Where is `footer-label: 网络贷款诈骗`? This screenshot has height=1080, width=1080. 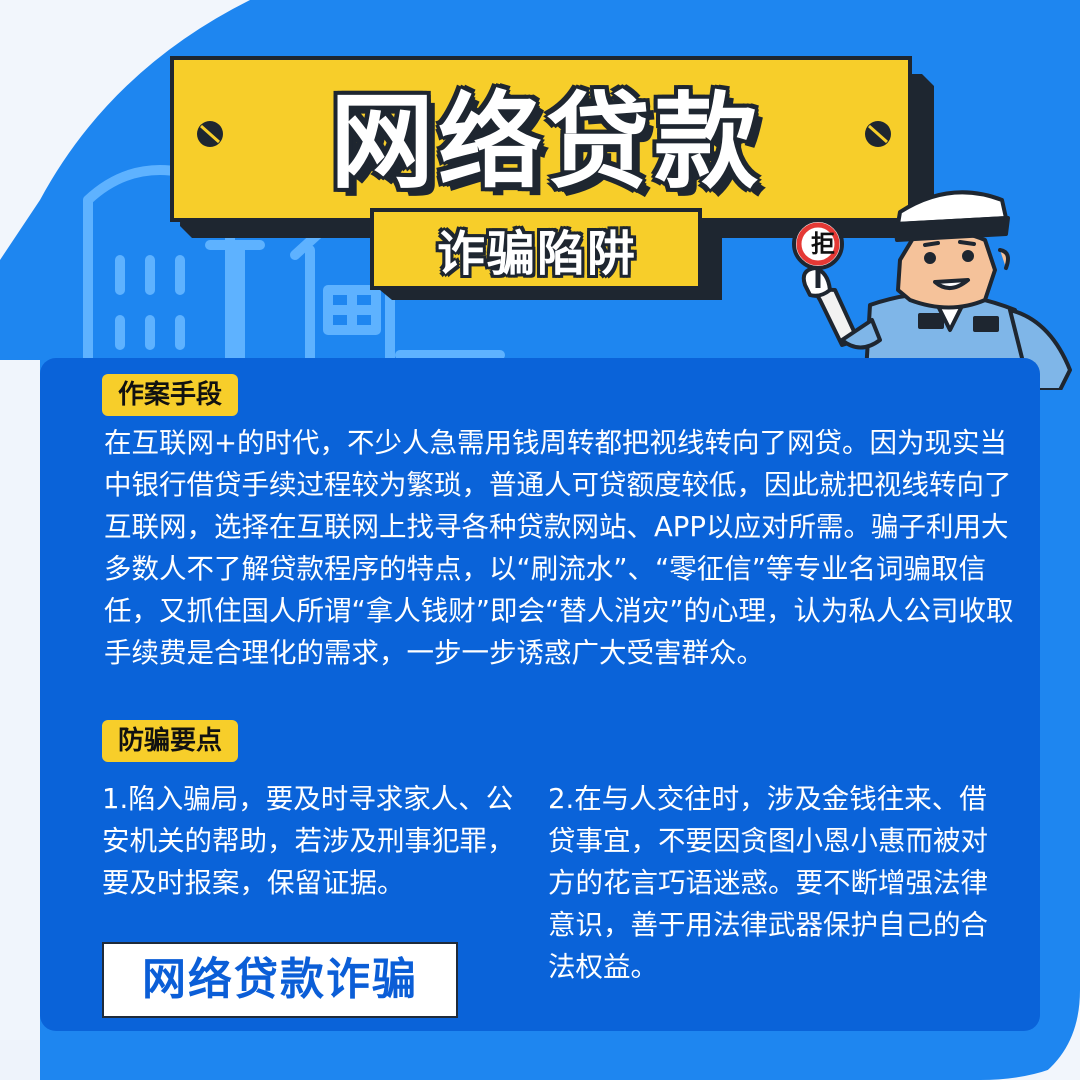
footer-label: 网络贷款诈骗 is located at coordinates (280, 979).